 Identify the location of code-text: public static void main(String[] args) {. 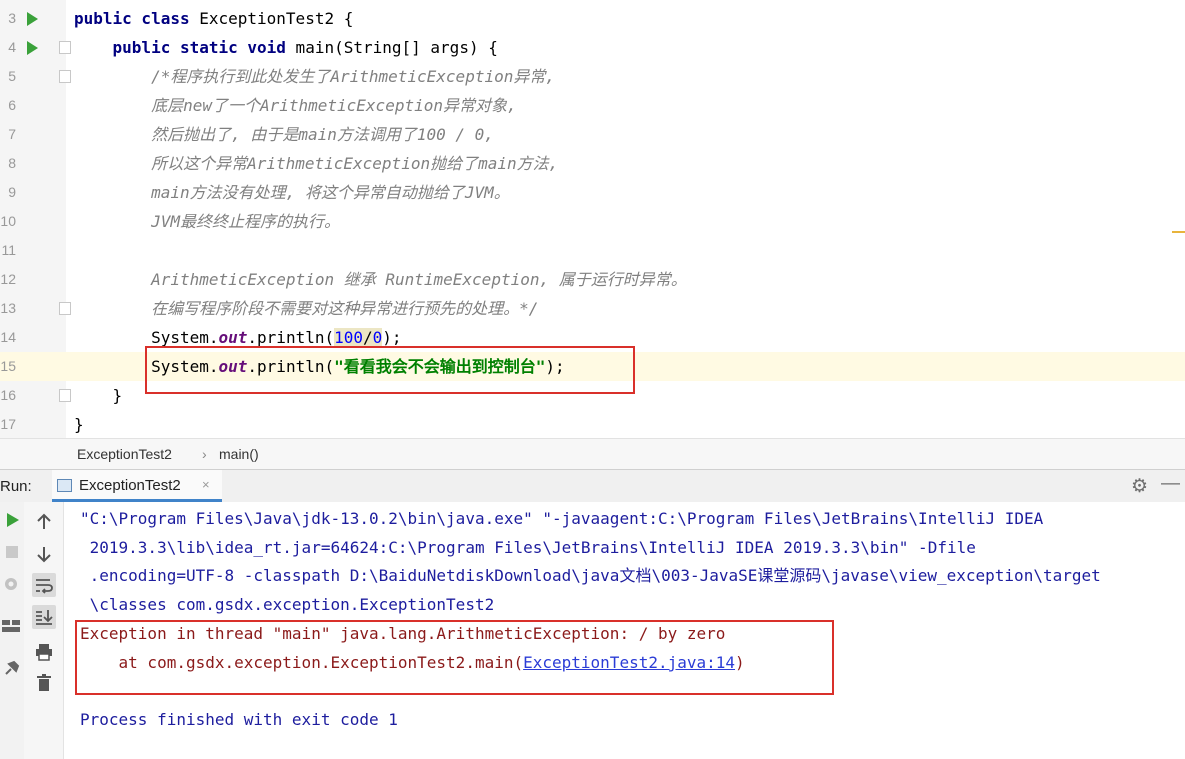
(286, 47).